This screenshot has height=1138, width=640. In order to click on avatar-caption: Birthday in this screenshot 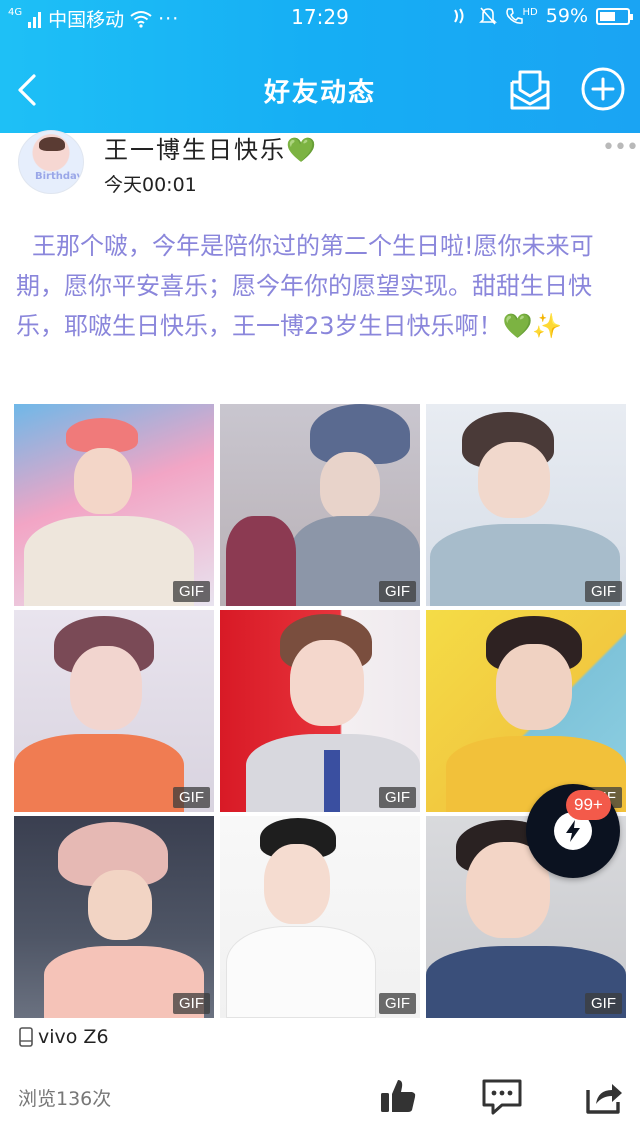, I will do `click(59, 176)`.